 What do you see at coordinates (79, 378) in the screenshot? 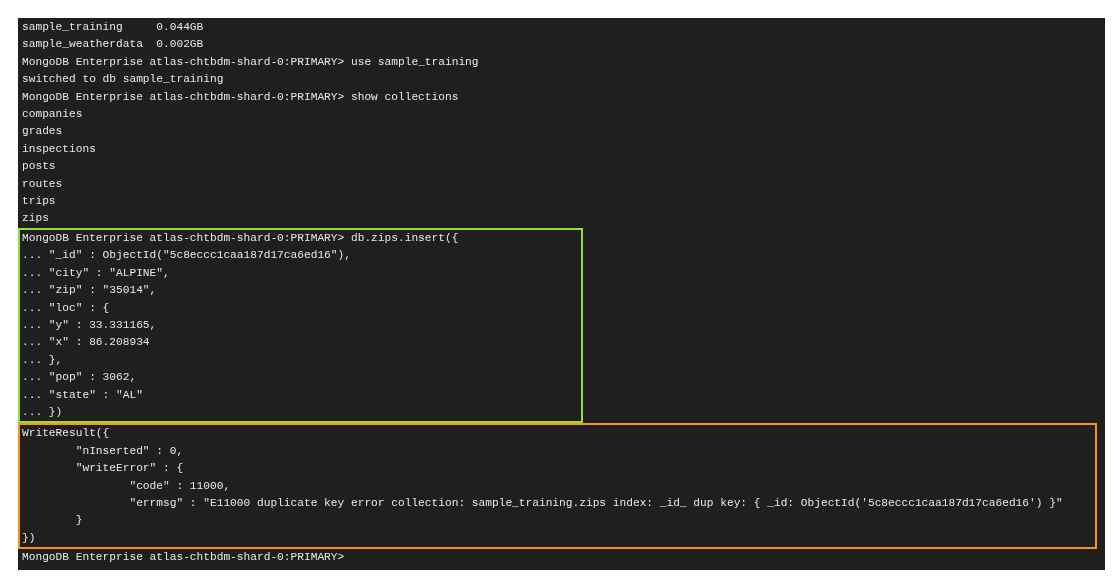
I see `terminal-line: ... "pop" : 3062,` at bounding box center [79, 378].